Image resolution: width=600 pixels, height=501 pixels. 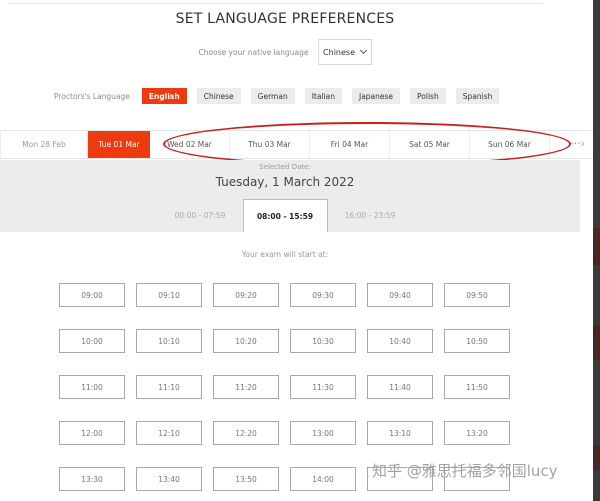 What do you see at coordinates (465, 471) in the screenshot?
I see `watermark: 知乎 @雅思托福多邻国lucy` at bounding box center [465, 471].